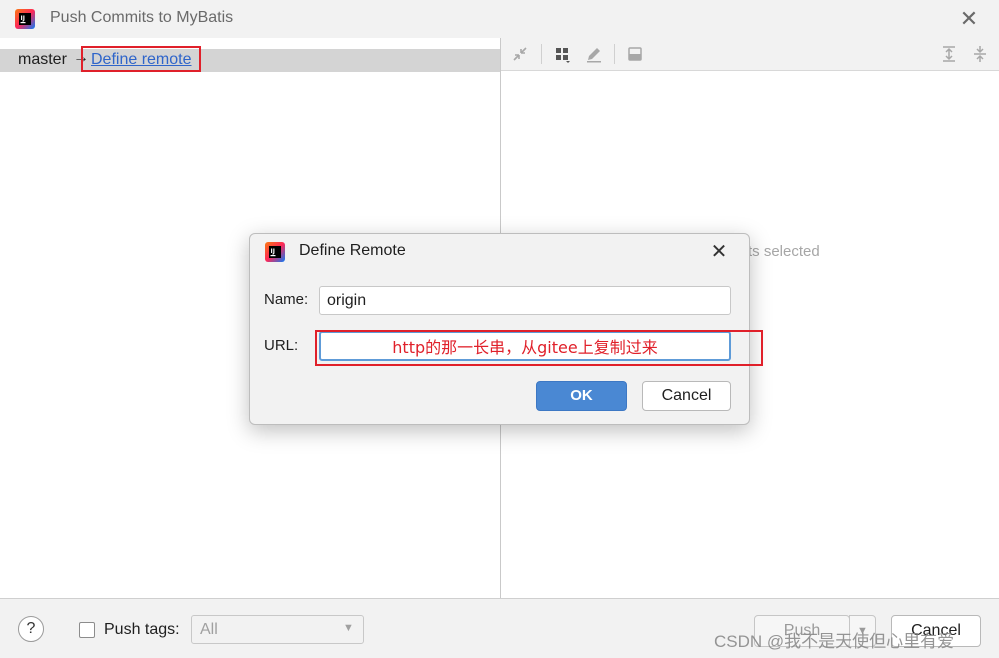 This screenshot has height=658, width=999. Describe the element at coordinates (594, 54) in the screenshot. I see `edit-icon` at that location.